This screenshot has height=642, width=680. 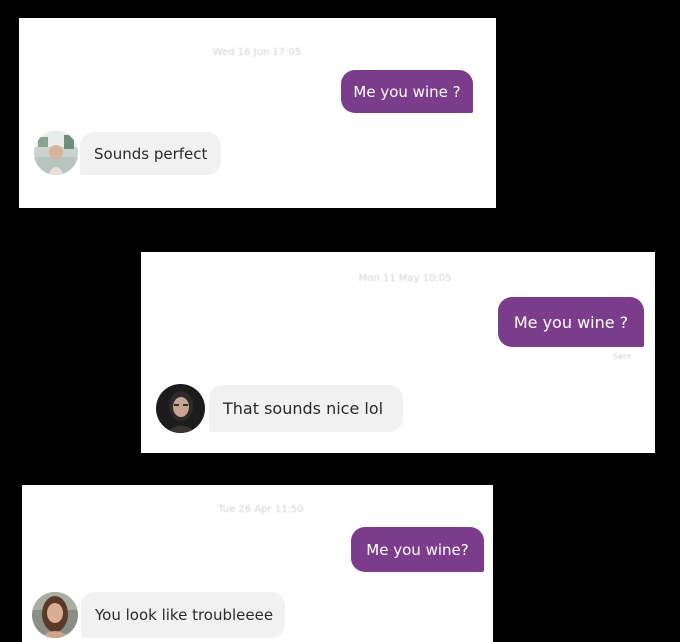 What do you see at coordinates (261, 509) in the screenshot?
I see `message-timestamp: Tue 26 Apr 11:50` at bounding box center [261, 509].